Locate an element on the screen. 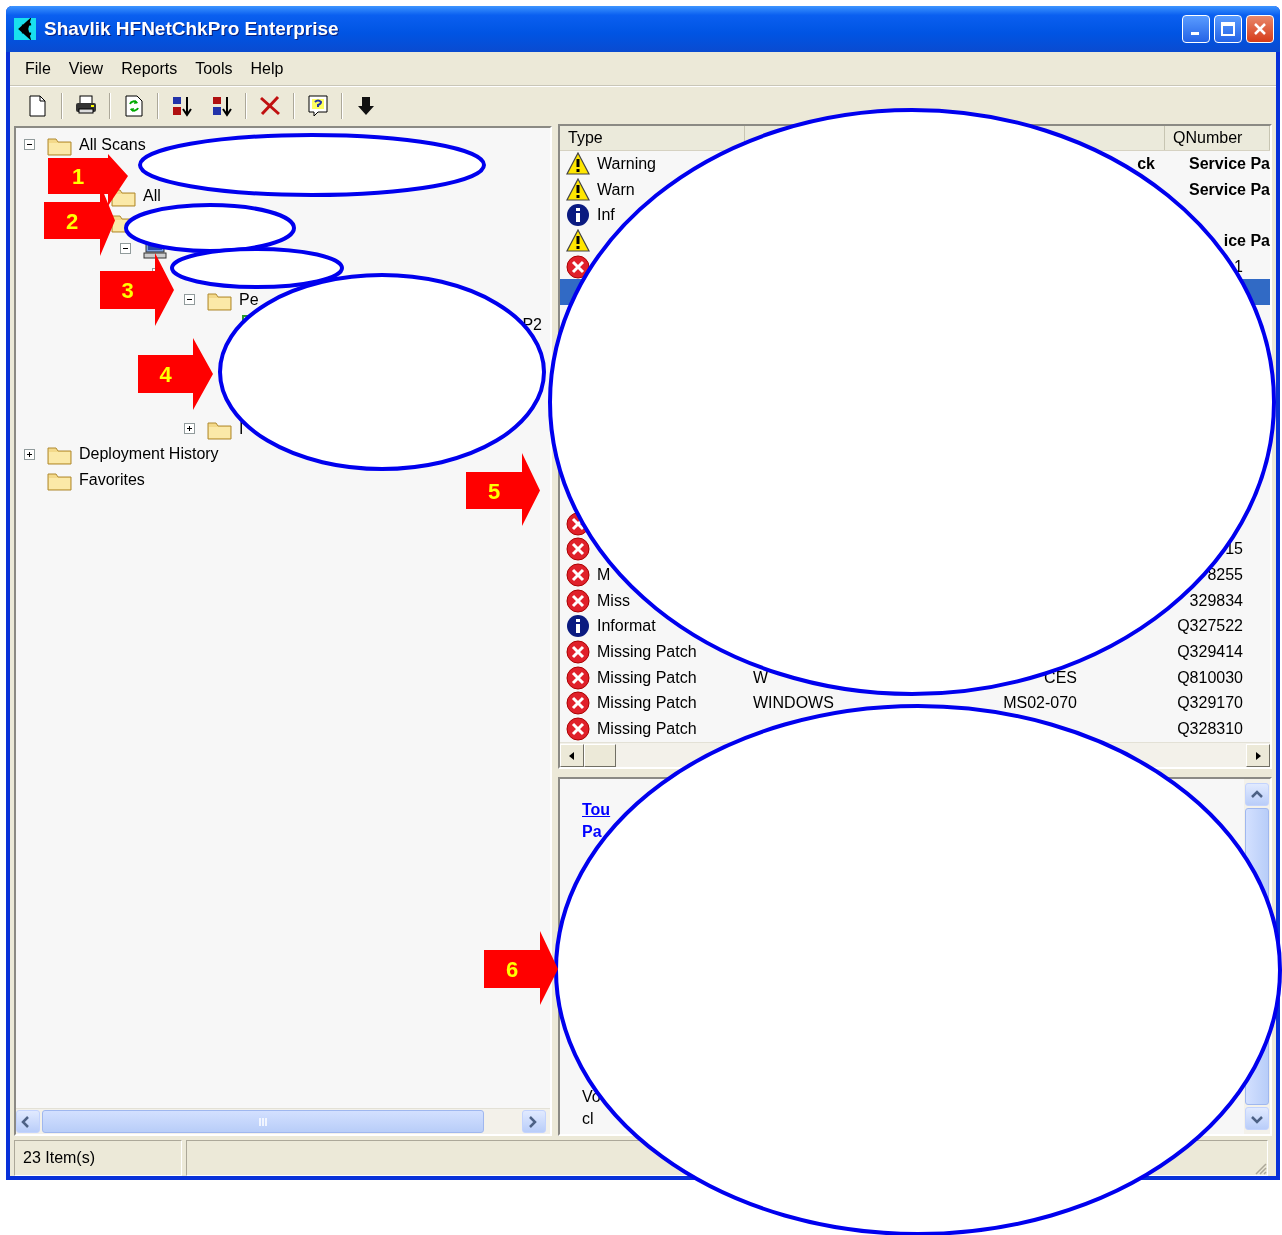  callout-number: 5 is located at coordinates (494, 491).